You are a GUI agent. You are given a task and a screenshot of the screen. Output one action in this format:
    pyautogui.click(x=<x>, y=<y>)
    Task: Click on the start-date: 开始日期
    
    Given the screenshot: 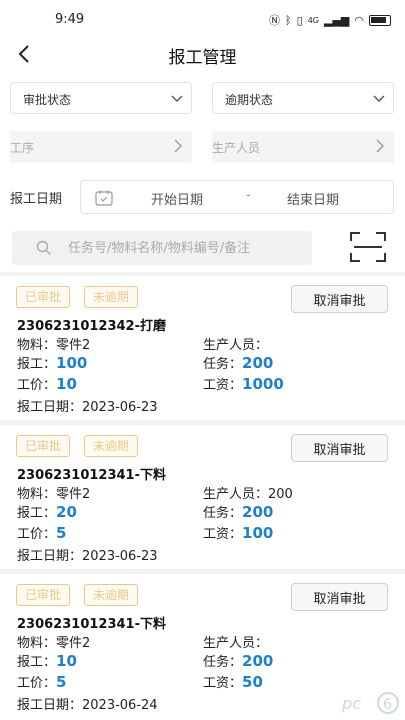 What is the action you would take?
    pyautogui.click(x=177, y=198)
    